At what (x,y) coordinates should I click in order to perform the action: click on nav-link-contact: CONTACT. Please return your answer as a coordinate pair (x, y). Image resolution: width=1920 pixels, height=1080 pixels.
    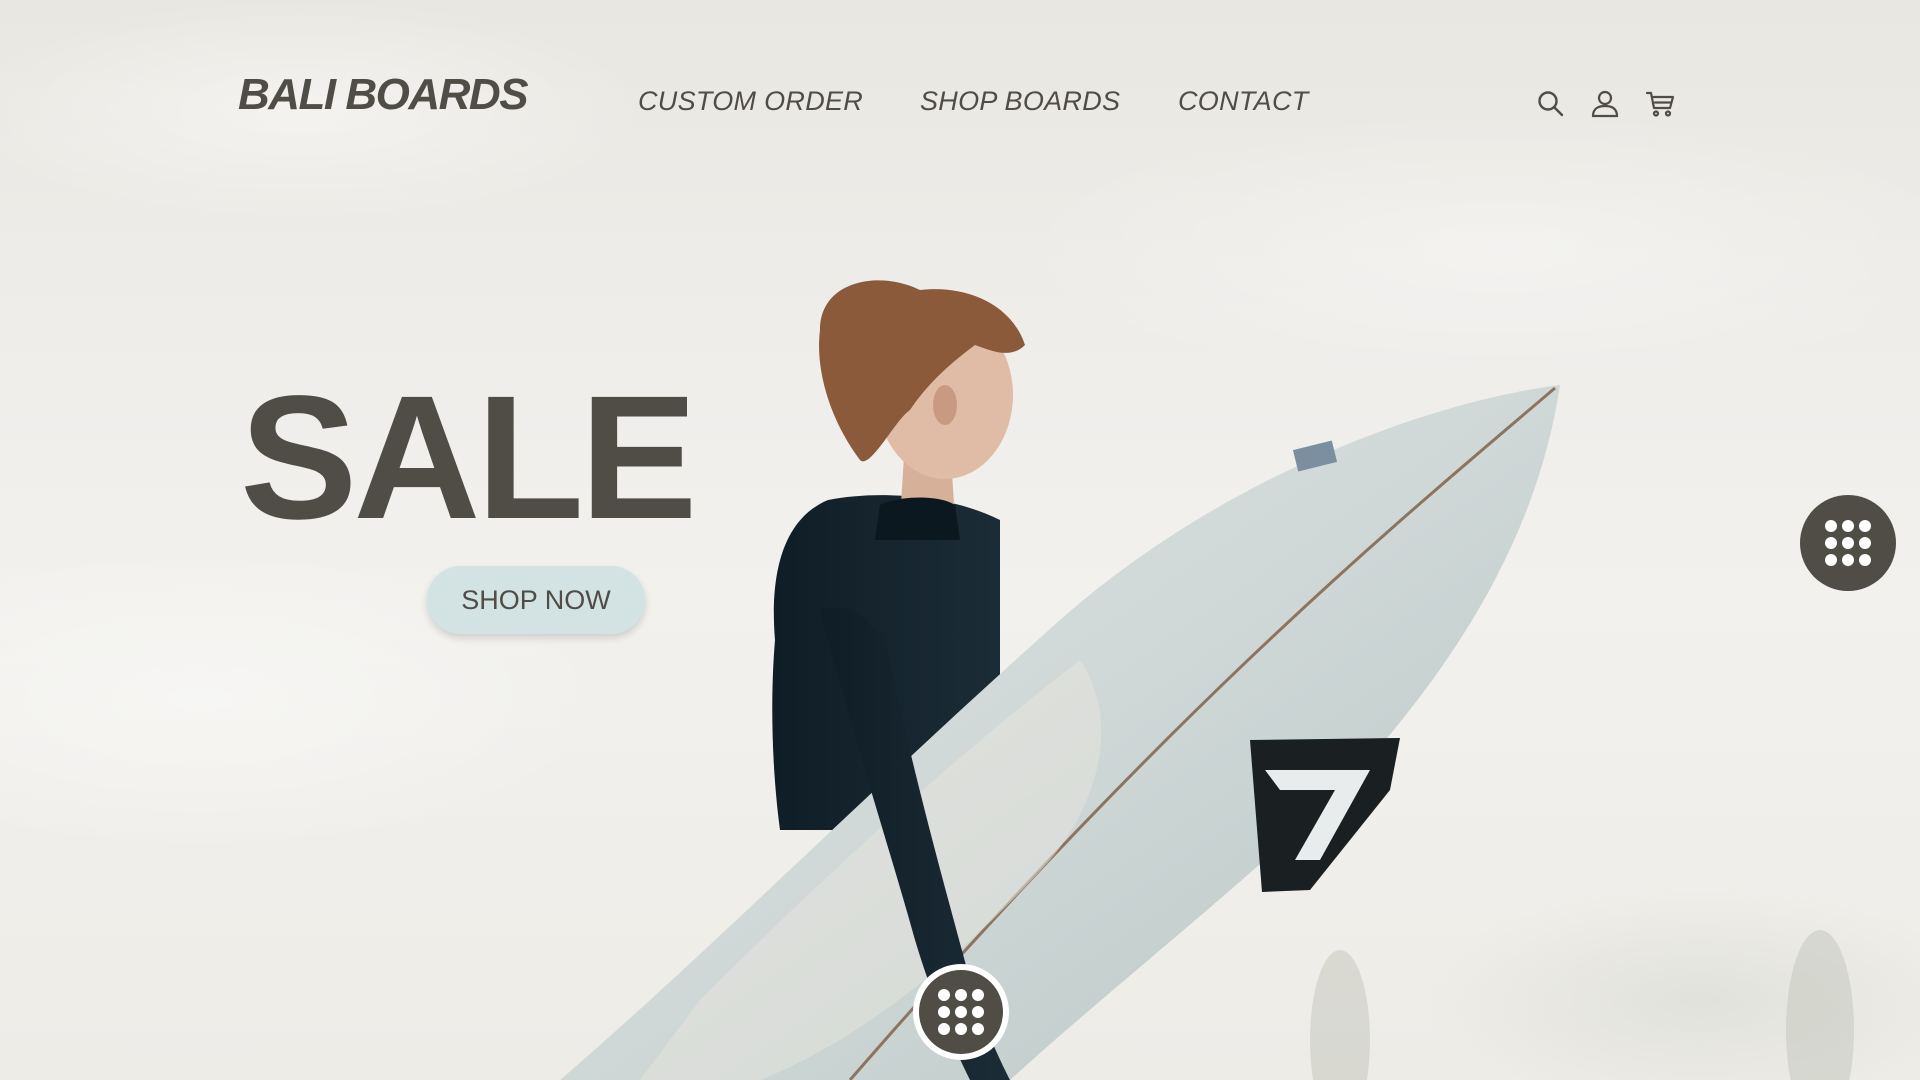
    Looking at the image, I should click on (1243, 101).